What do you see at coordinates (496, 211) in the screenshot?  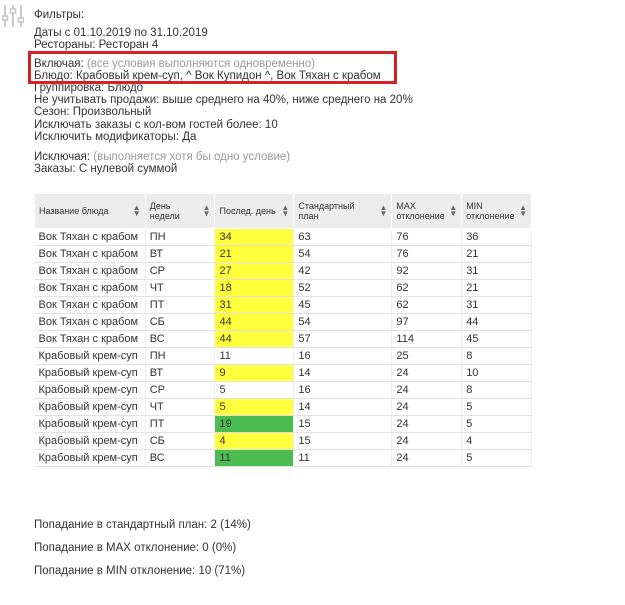 I see `column-header-min-deviation: MIN отклонение ▲ ▼` at bounding box center [496, 211].